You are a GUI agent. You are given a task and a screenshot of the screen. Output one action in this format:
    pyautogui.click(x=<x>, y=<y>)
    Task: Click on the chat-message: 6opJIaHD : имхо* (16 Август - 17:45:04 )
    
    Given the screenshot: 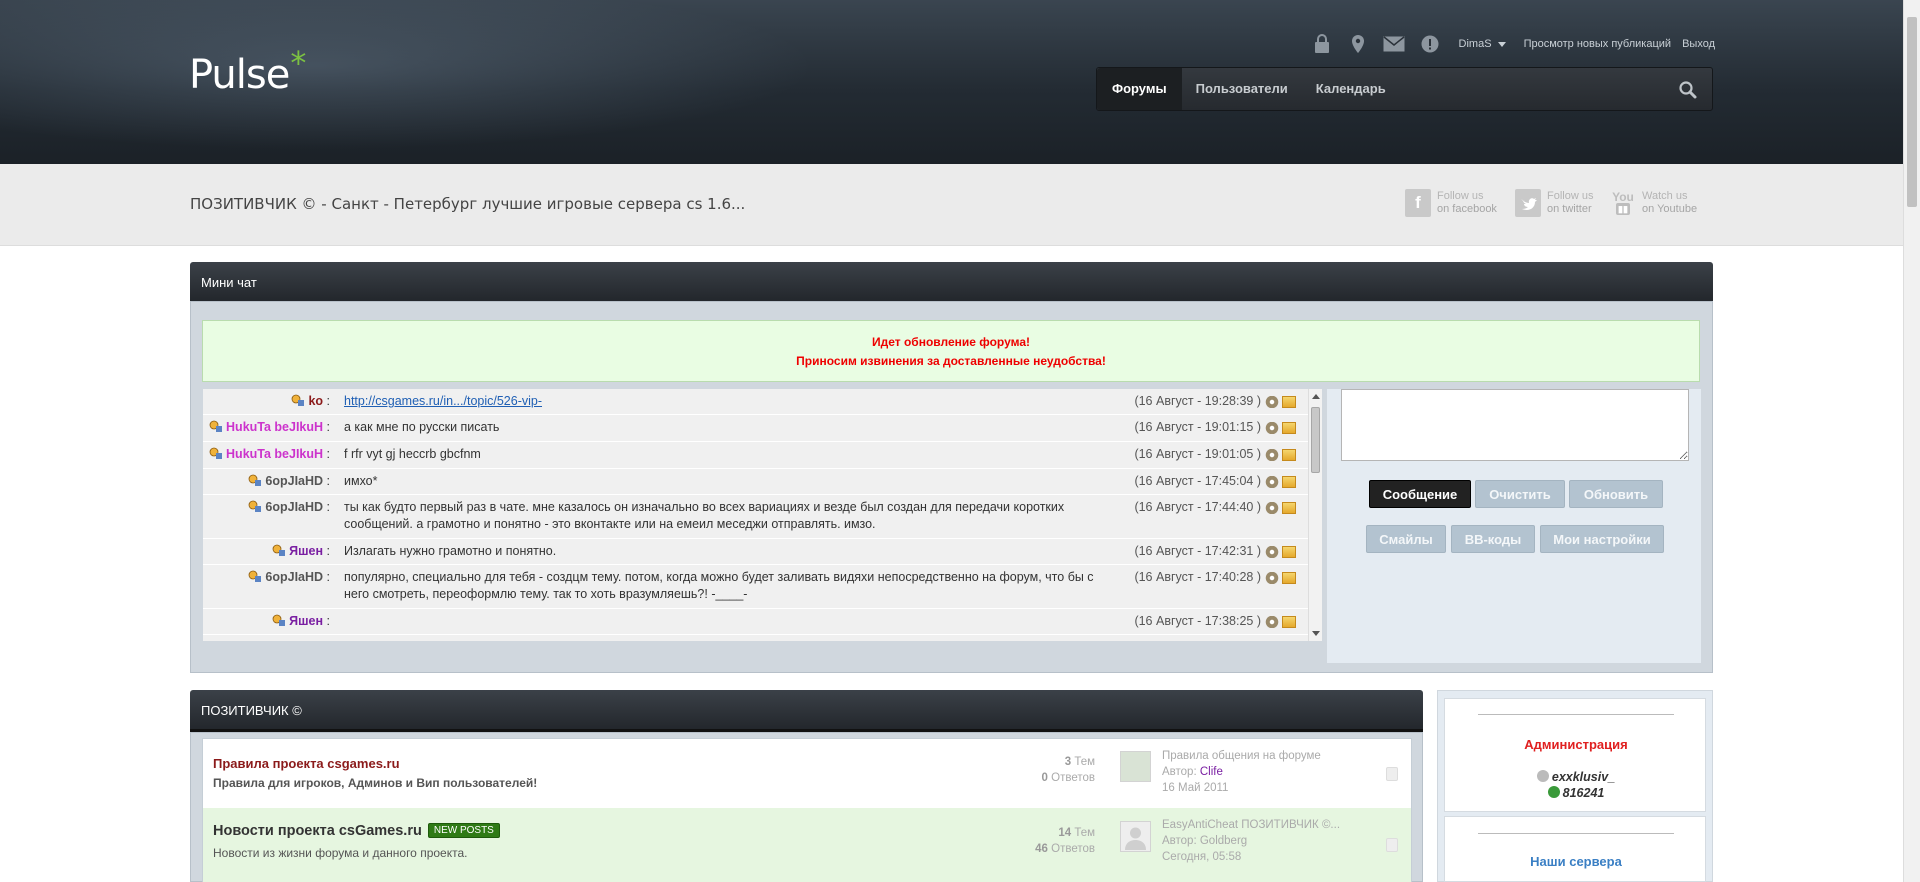 What is the action you would take?
    pyautogui.click(x=755, y=482)
    